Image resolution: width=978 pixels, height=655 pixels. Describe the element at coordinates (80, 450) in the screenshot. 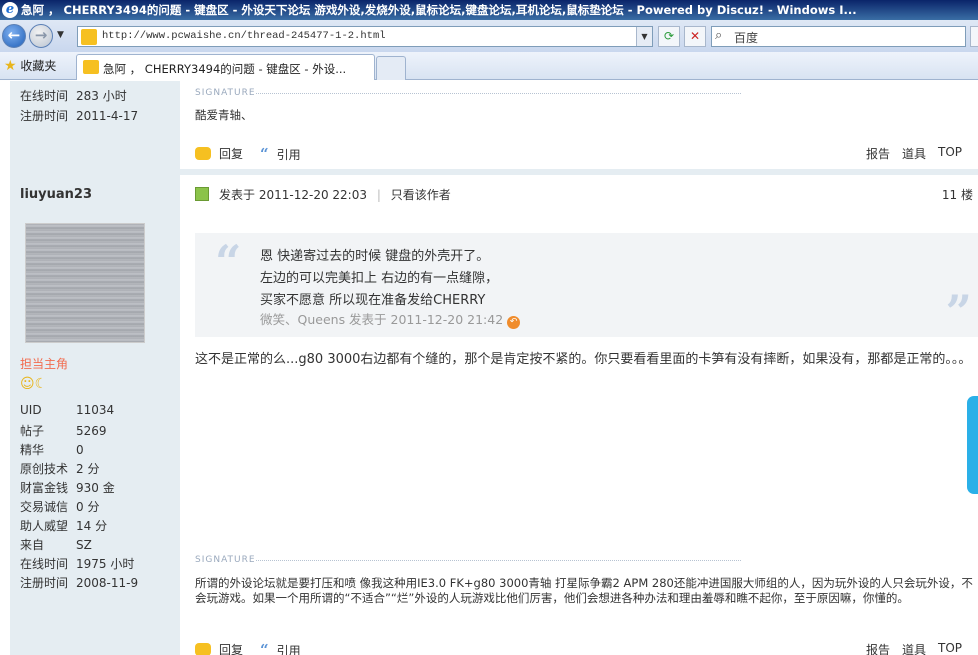

I see `author-stat-value: 0` at that location.